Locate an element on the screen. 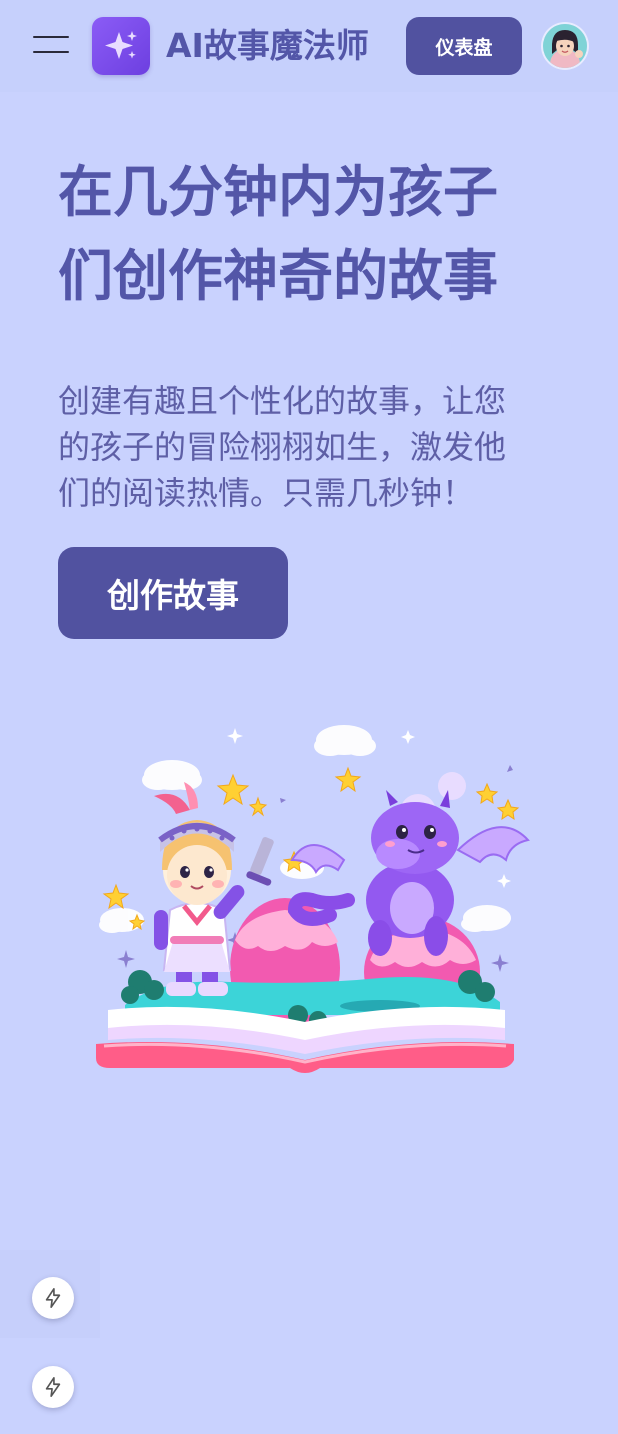 The image size is (618, 1434). top-nav-bar: AI故事魔法师 仪表盘 is located at coordinates (309, 46).